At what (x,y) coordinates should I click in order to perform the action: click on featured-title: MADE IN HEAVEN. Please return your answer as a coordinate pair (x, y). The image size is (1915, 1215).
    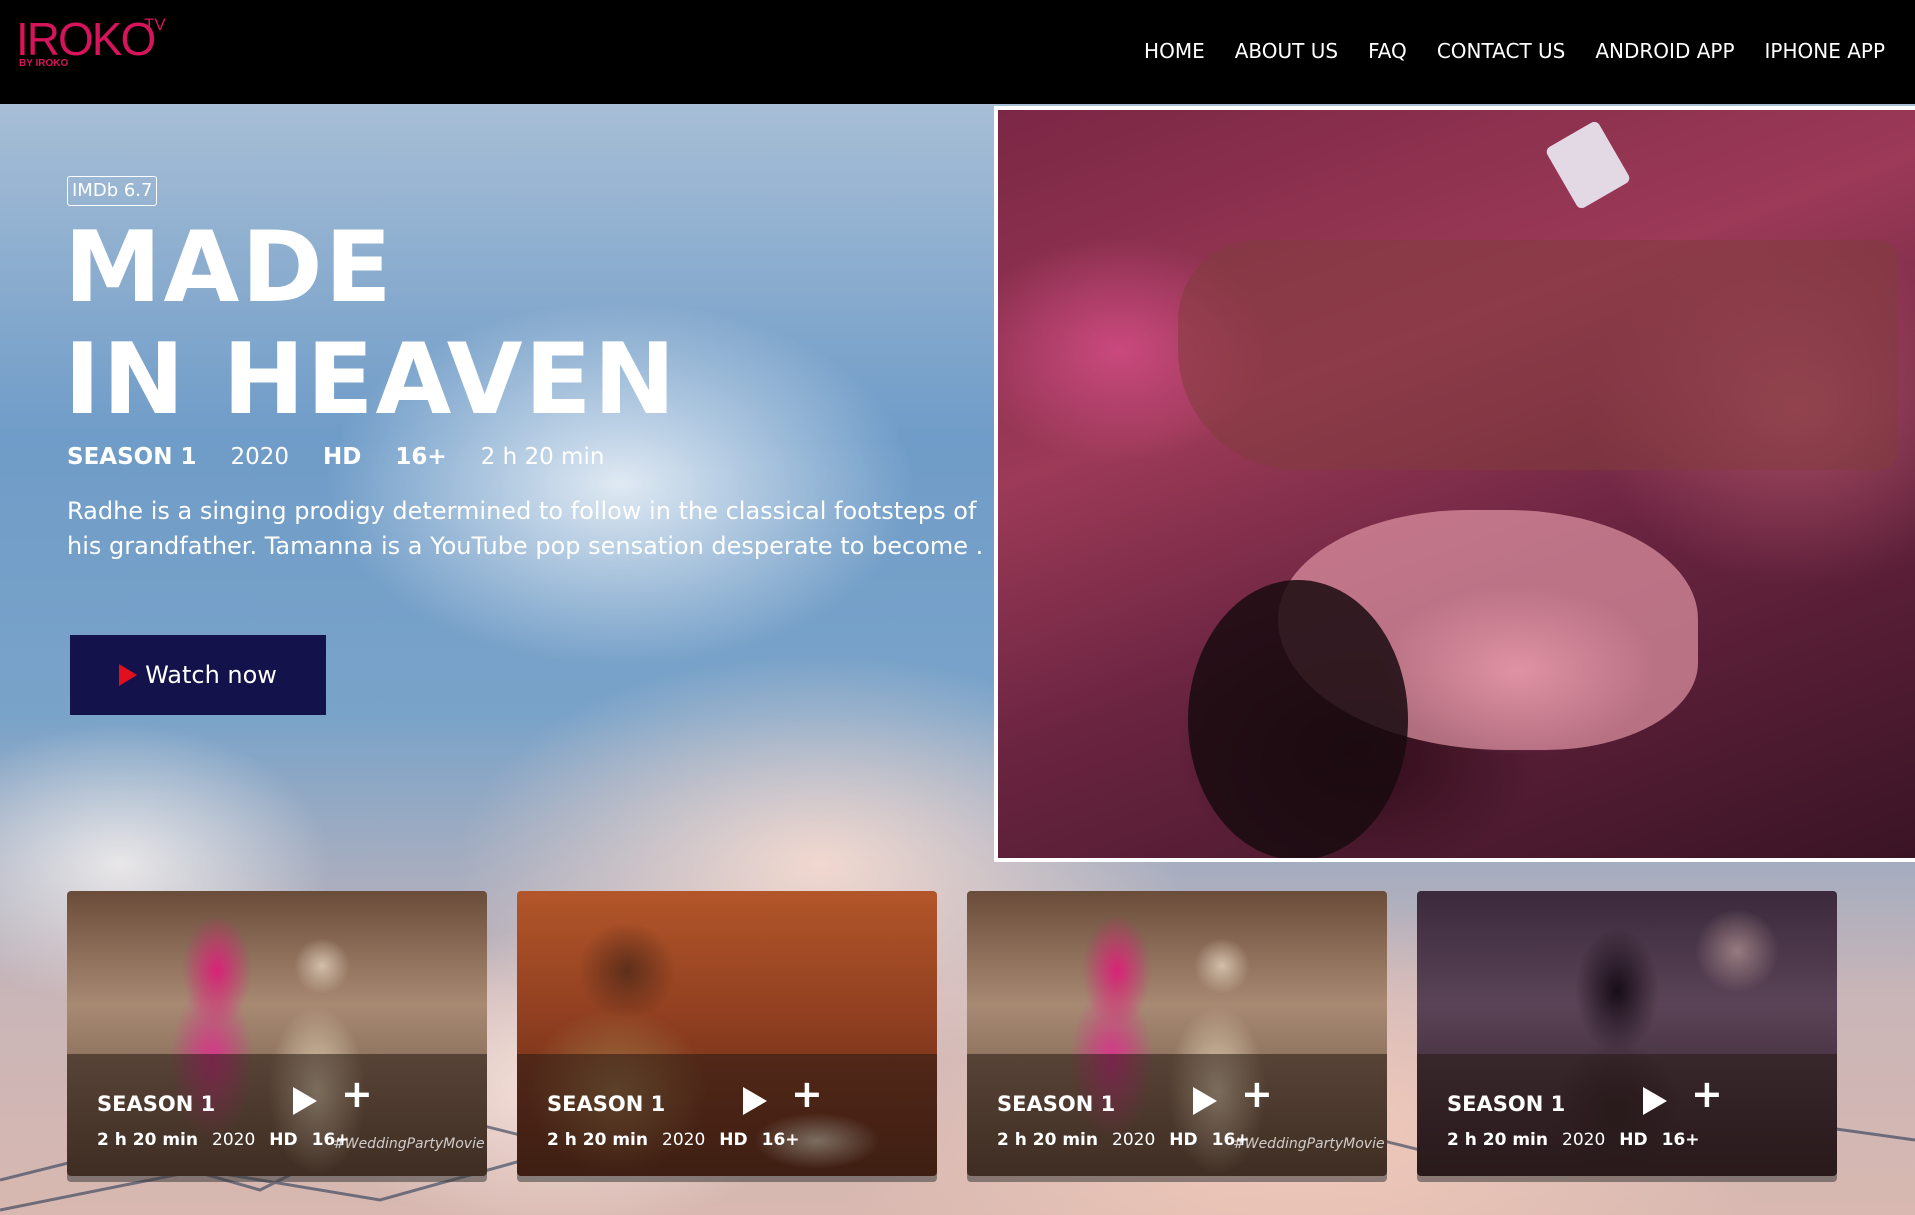
    Looking at the image, I should click on (414, 324).